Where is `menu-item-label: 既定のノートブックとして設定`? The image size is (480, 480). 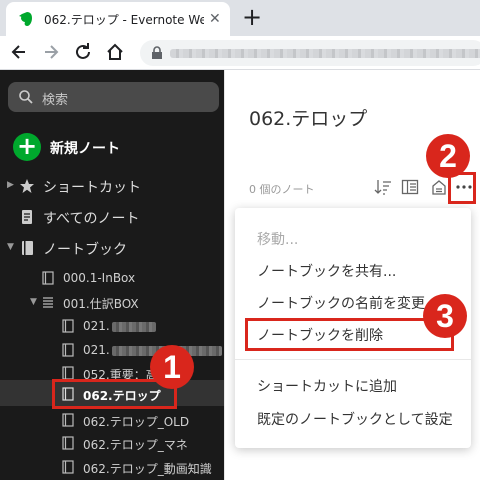 menu-item-label: 既定のノートブックとして設定 is located at coordinates (355, 420).